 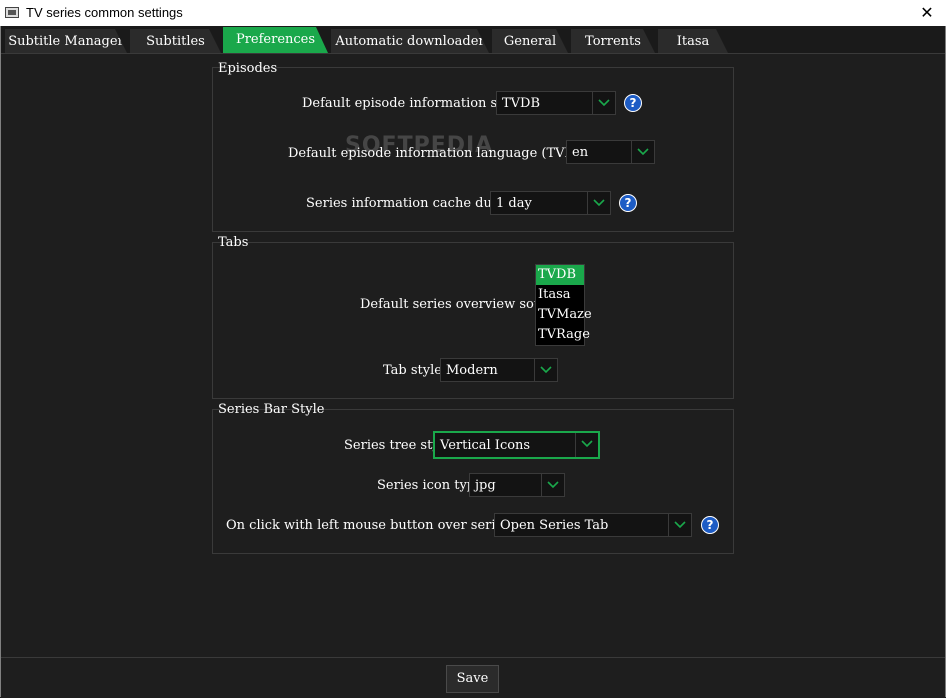 What do you see at coordinates (560, 275) in the screenshot?
I see `list-item: TVDB` at bounding box center [560, 275].